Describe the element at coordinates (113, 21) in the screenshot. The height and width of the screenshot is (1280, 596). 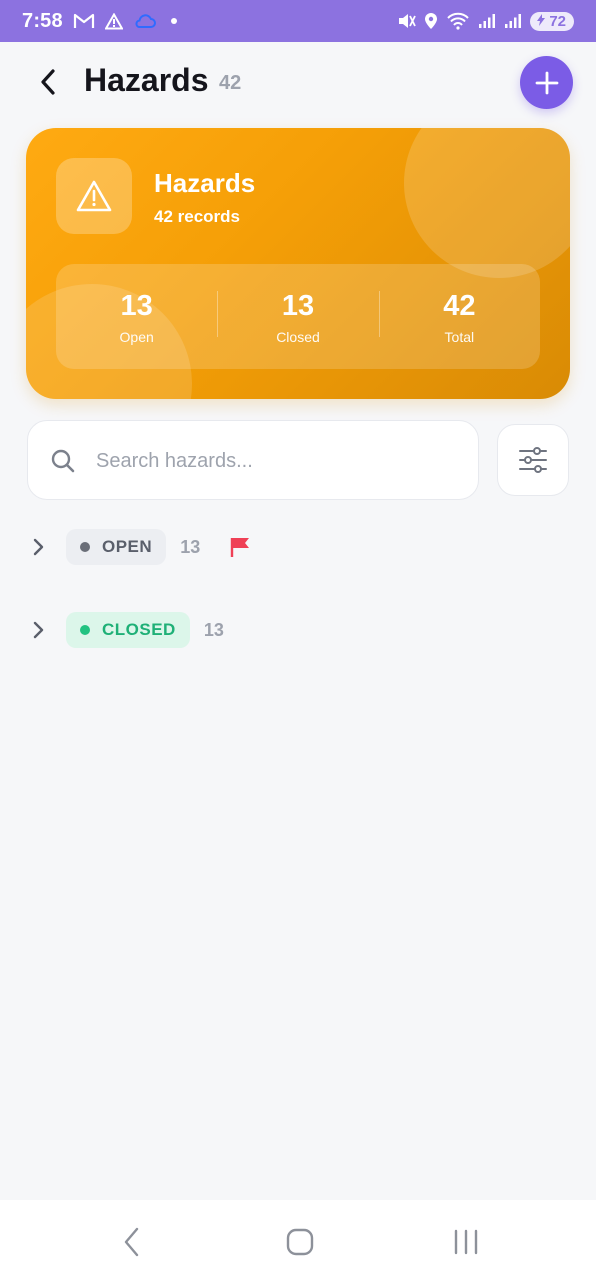
I see `warning-icon` at that location.